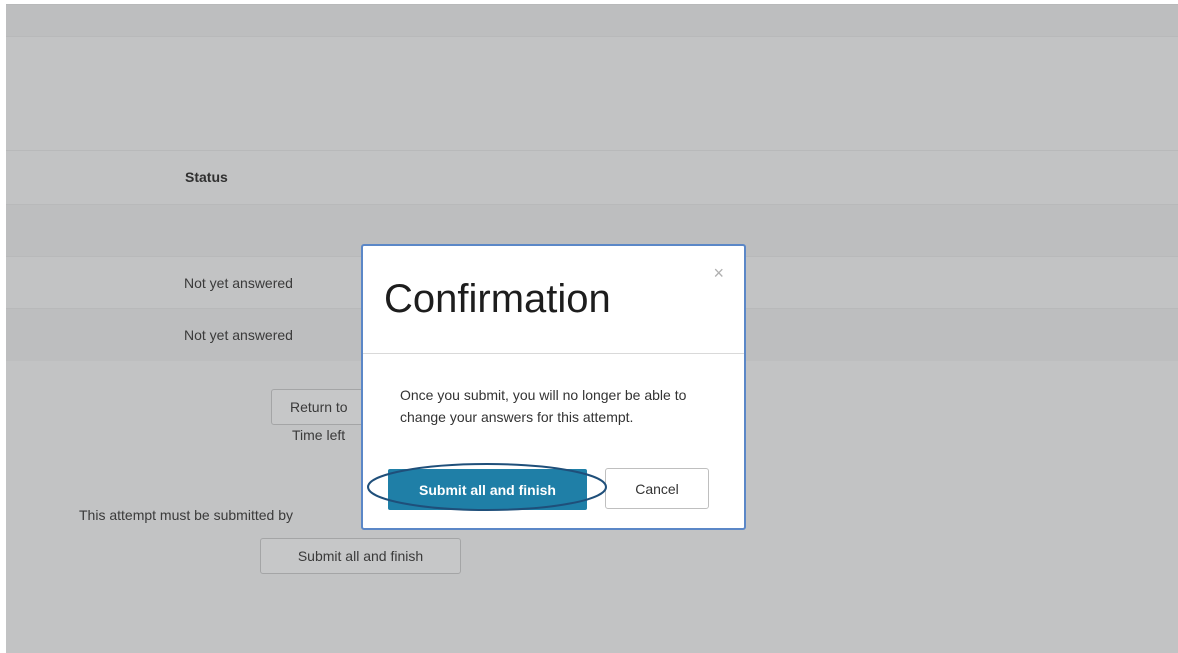 The image size is (1178, 653). Describe the element at coordinates (592, 20) in the screenshot. I see `table-header-row` at that location.